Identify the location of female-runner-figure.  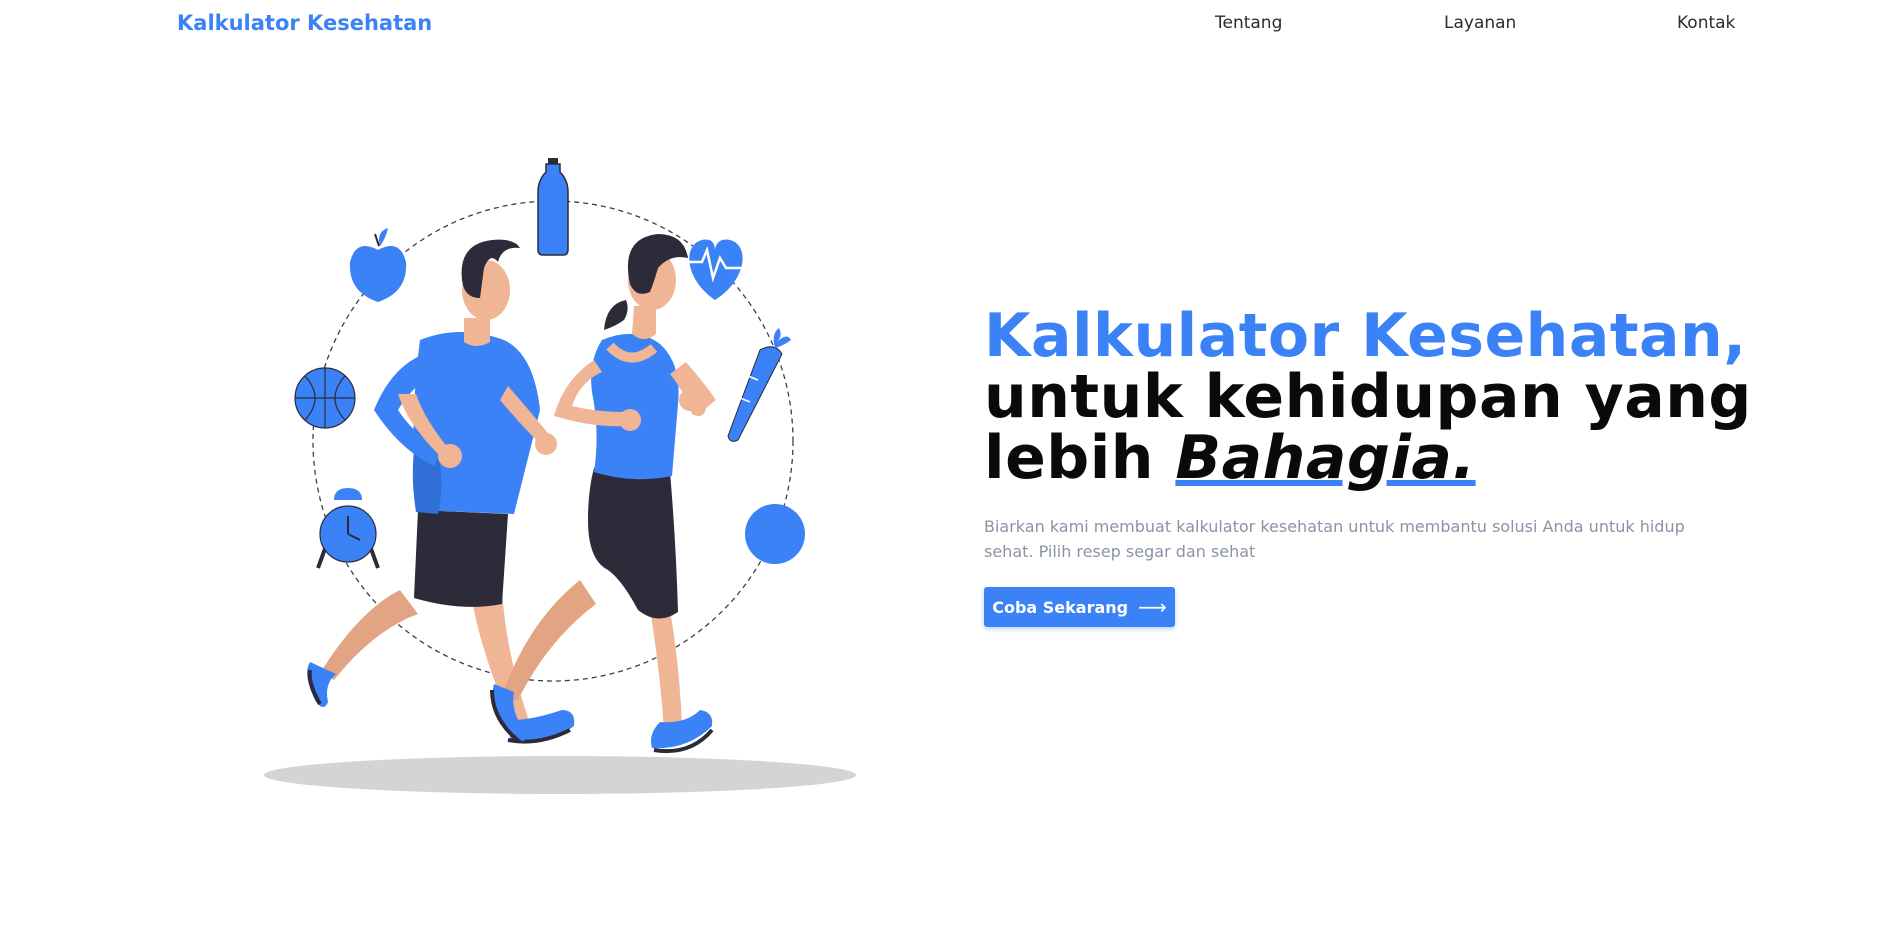
(603, 494).